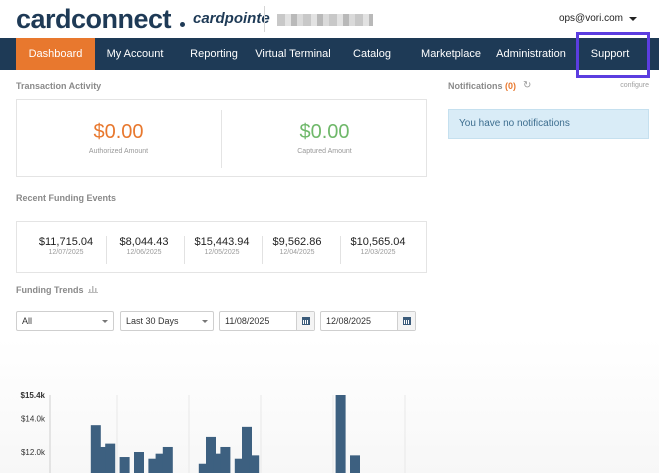  I want to click on configure-link: configure, so click(634, 85).